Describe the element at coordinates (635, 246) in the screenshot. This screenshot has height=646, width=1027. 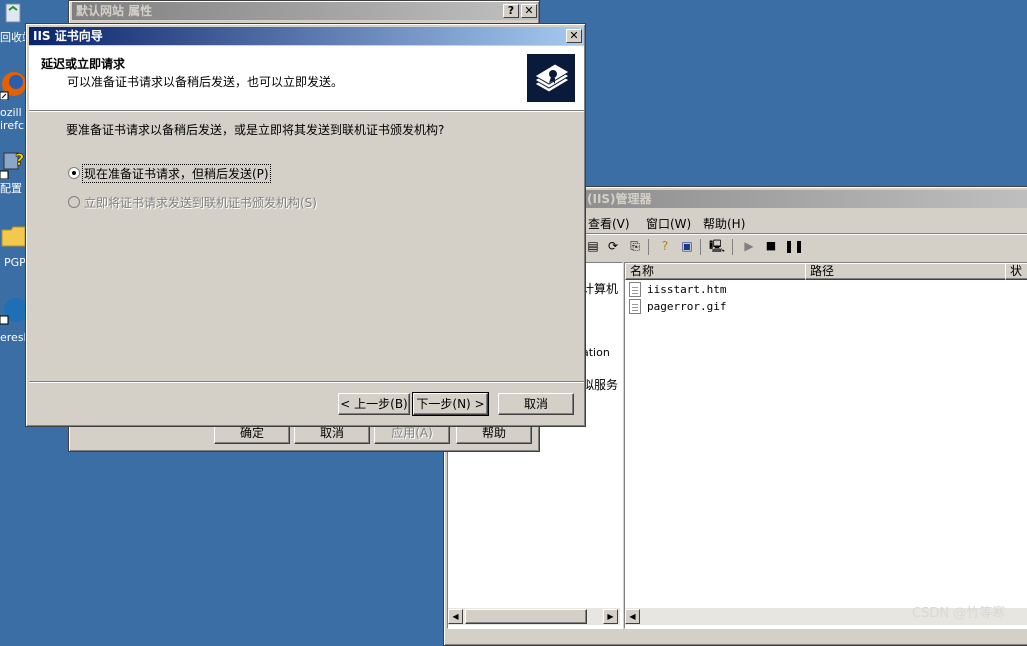
I see `export-list-icon: ⎘` at that location.